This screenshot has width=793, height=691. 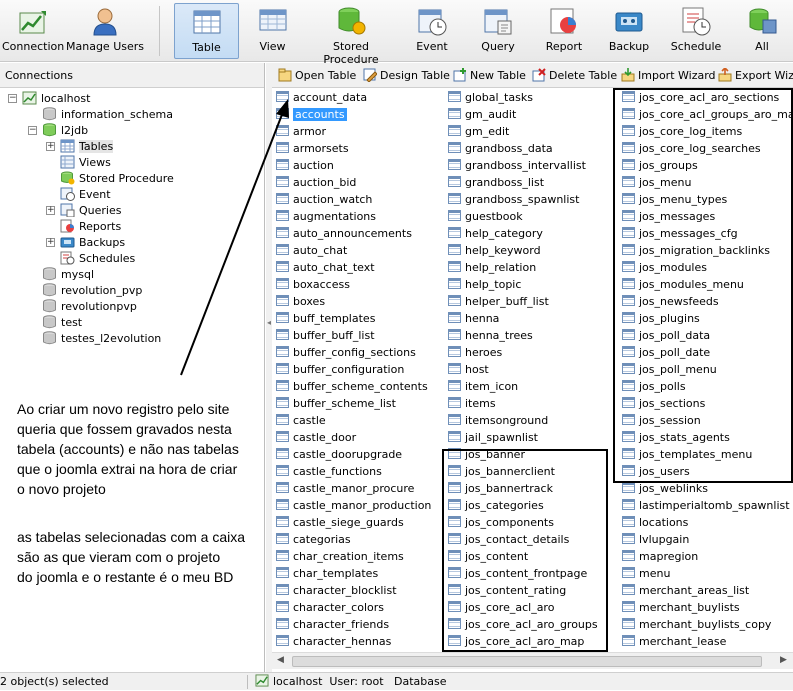 I want to click on table-item: help_relation, so click(x=492, y=268).